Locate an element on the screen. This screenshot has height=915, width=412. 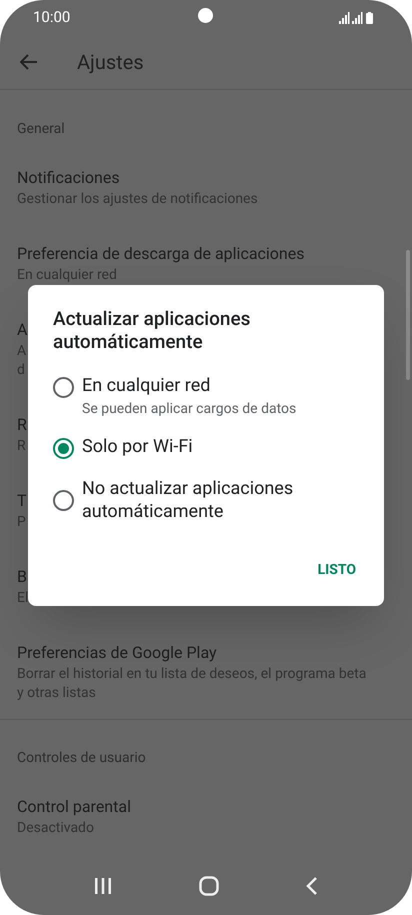
back-arrow-icon is located at coordinates (29, 62).